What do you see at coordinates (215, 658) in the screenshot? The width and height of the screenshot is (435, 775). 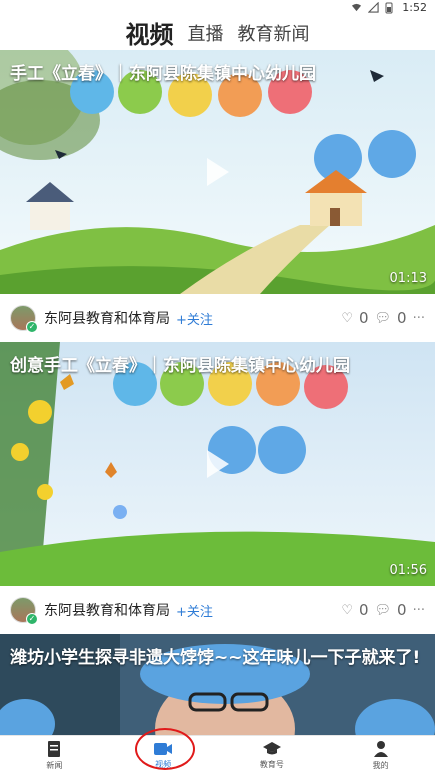 I see `video-title: 潍坊小学生探寻非遗大饽饽~~这年味儿一下子就来了!` at bounding box center [215, 658].